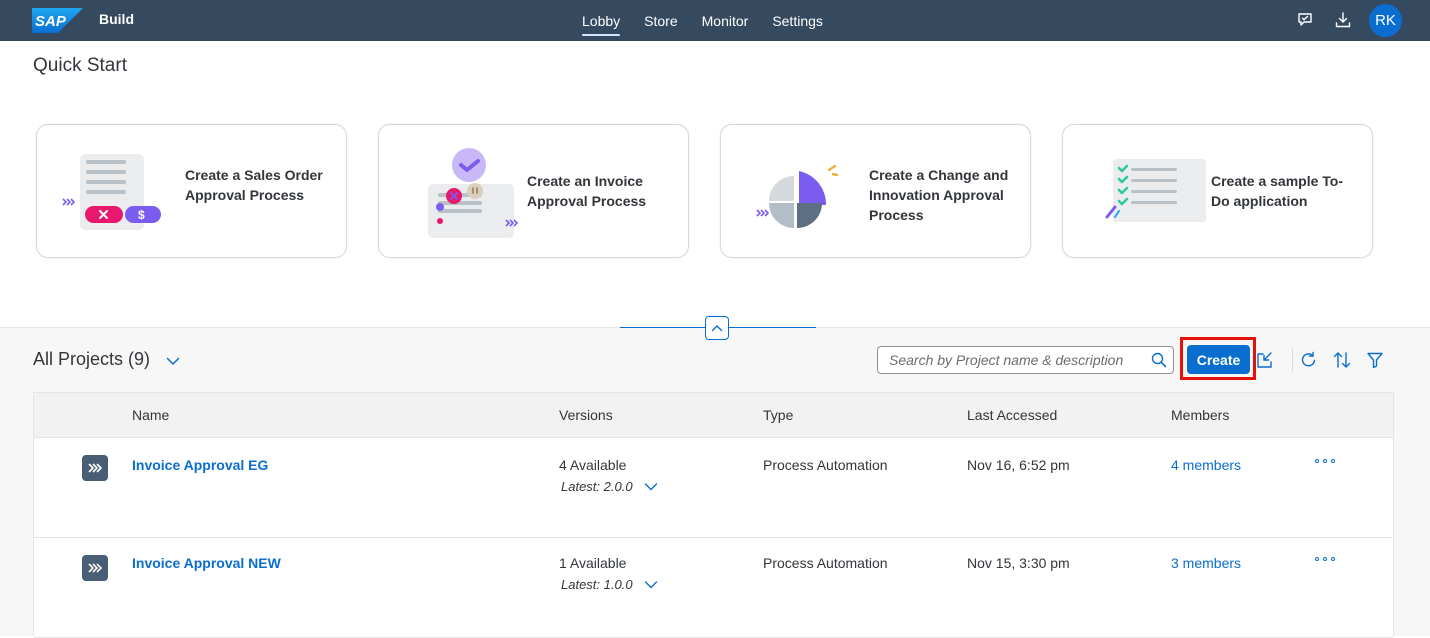  Describe the element at coordinates (200, 465) in the screenshot. I see `project-name-link: Invoice Approval EG` at that location.